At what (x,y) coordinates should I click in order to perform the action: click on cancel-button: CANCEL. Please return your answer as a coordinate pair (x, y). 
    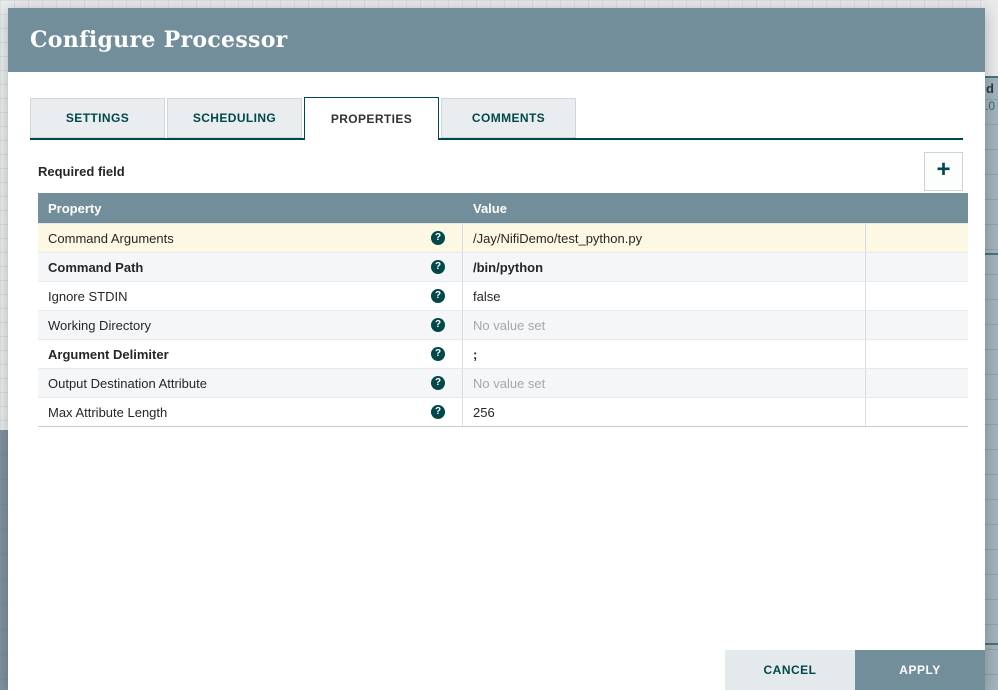
    Looking at the image, I should click on (790, 670).